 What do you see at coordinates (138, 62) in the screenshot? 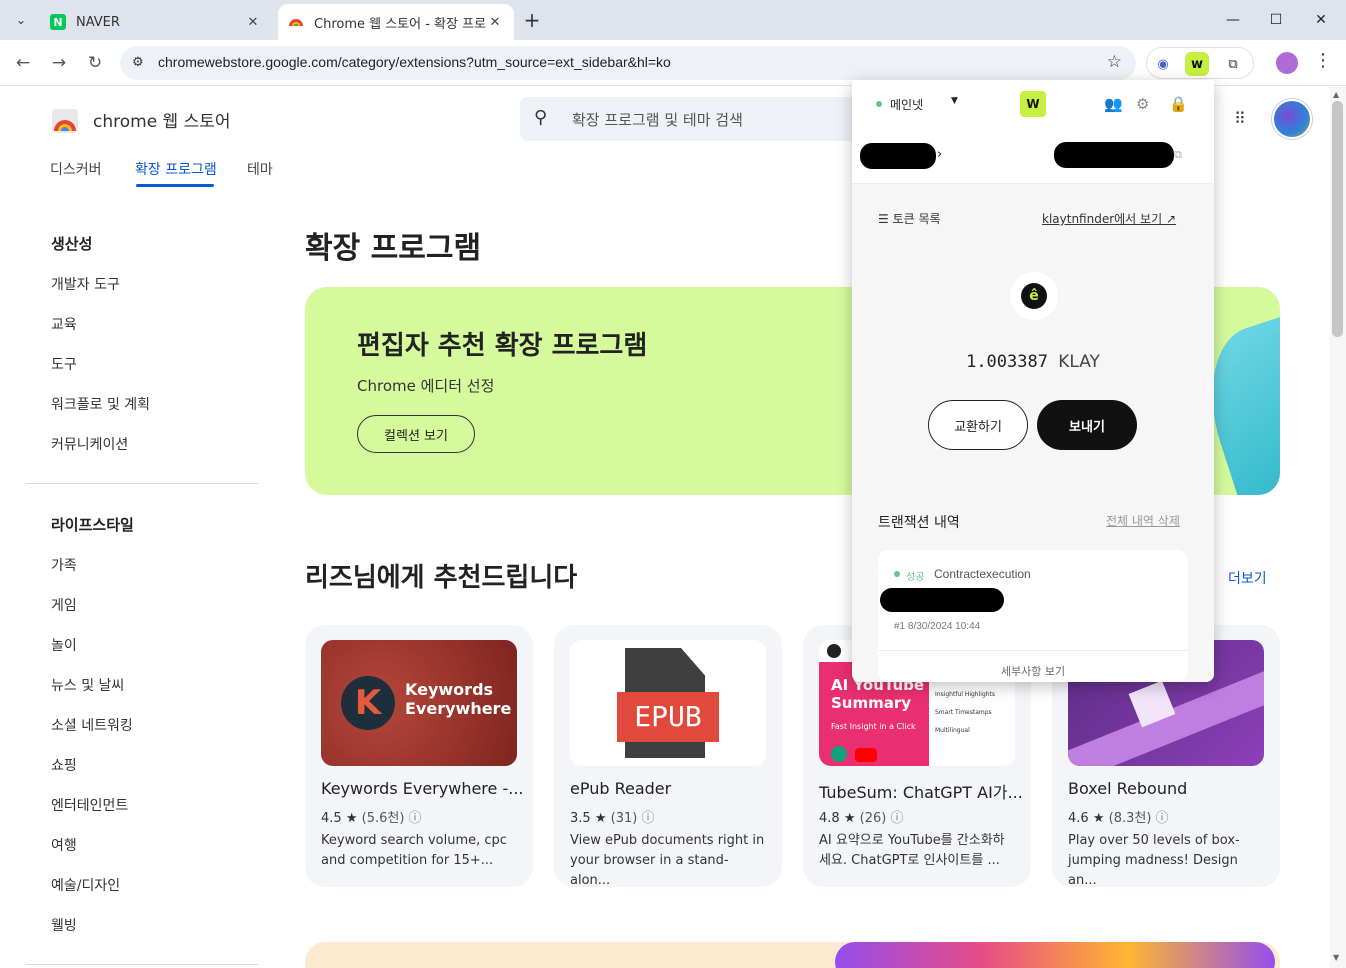
I see `site-settings-icon: ⚙` at bounding box center [138, 62].